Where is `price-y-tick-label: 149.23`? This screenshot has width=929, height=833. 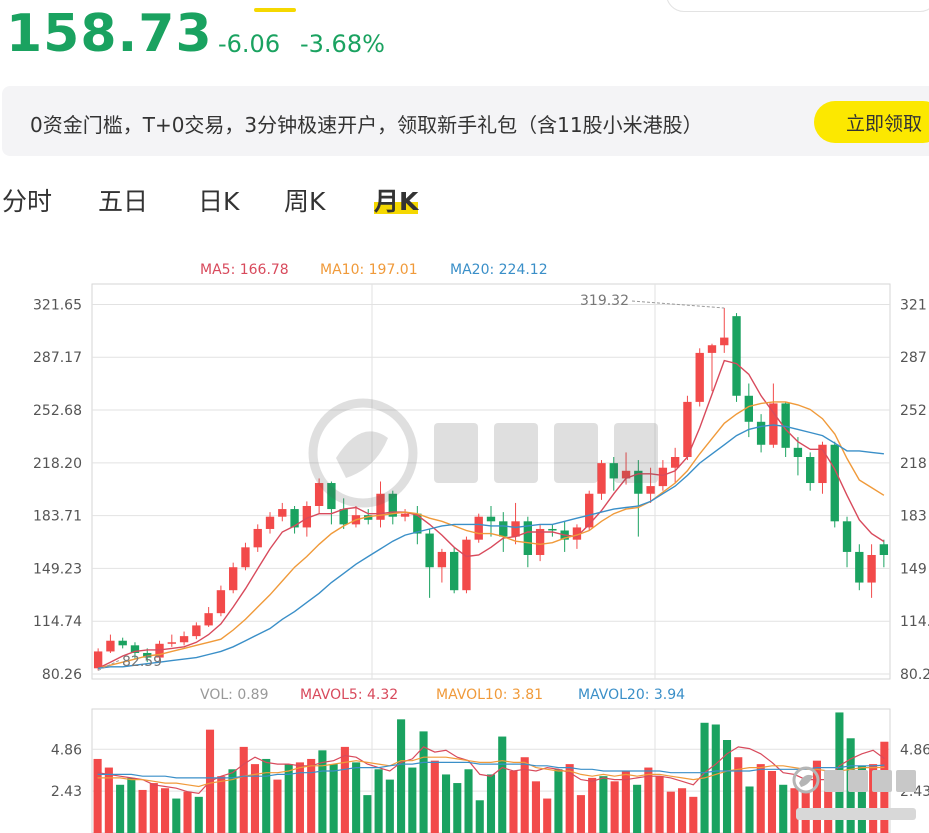
price-y-tick-label: 149.23 is located at coordinates (57, 569).